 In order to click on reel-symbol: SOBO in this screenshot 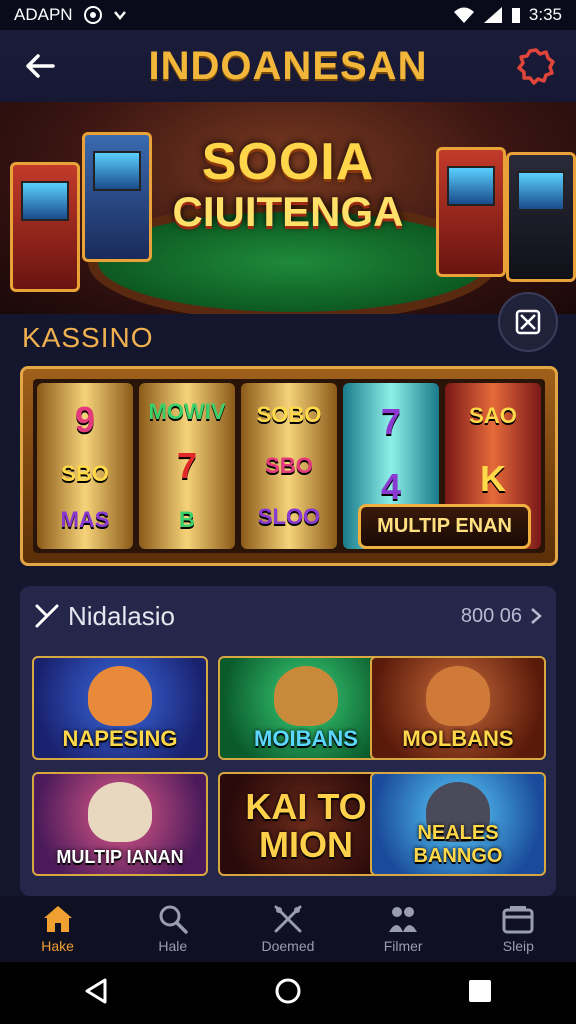, I will do `click(289, 414)`.